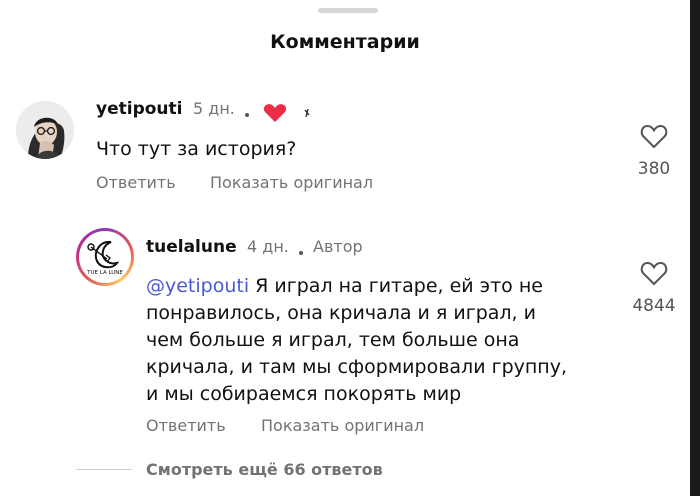 The width and height of the screenshot is (700, 496). What do you see at coordinates (304, 394) in the screenshot?
I see `reply-line-5: и мы собираемся покорять мир` at bounding box center [304, 394].